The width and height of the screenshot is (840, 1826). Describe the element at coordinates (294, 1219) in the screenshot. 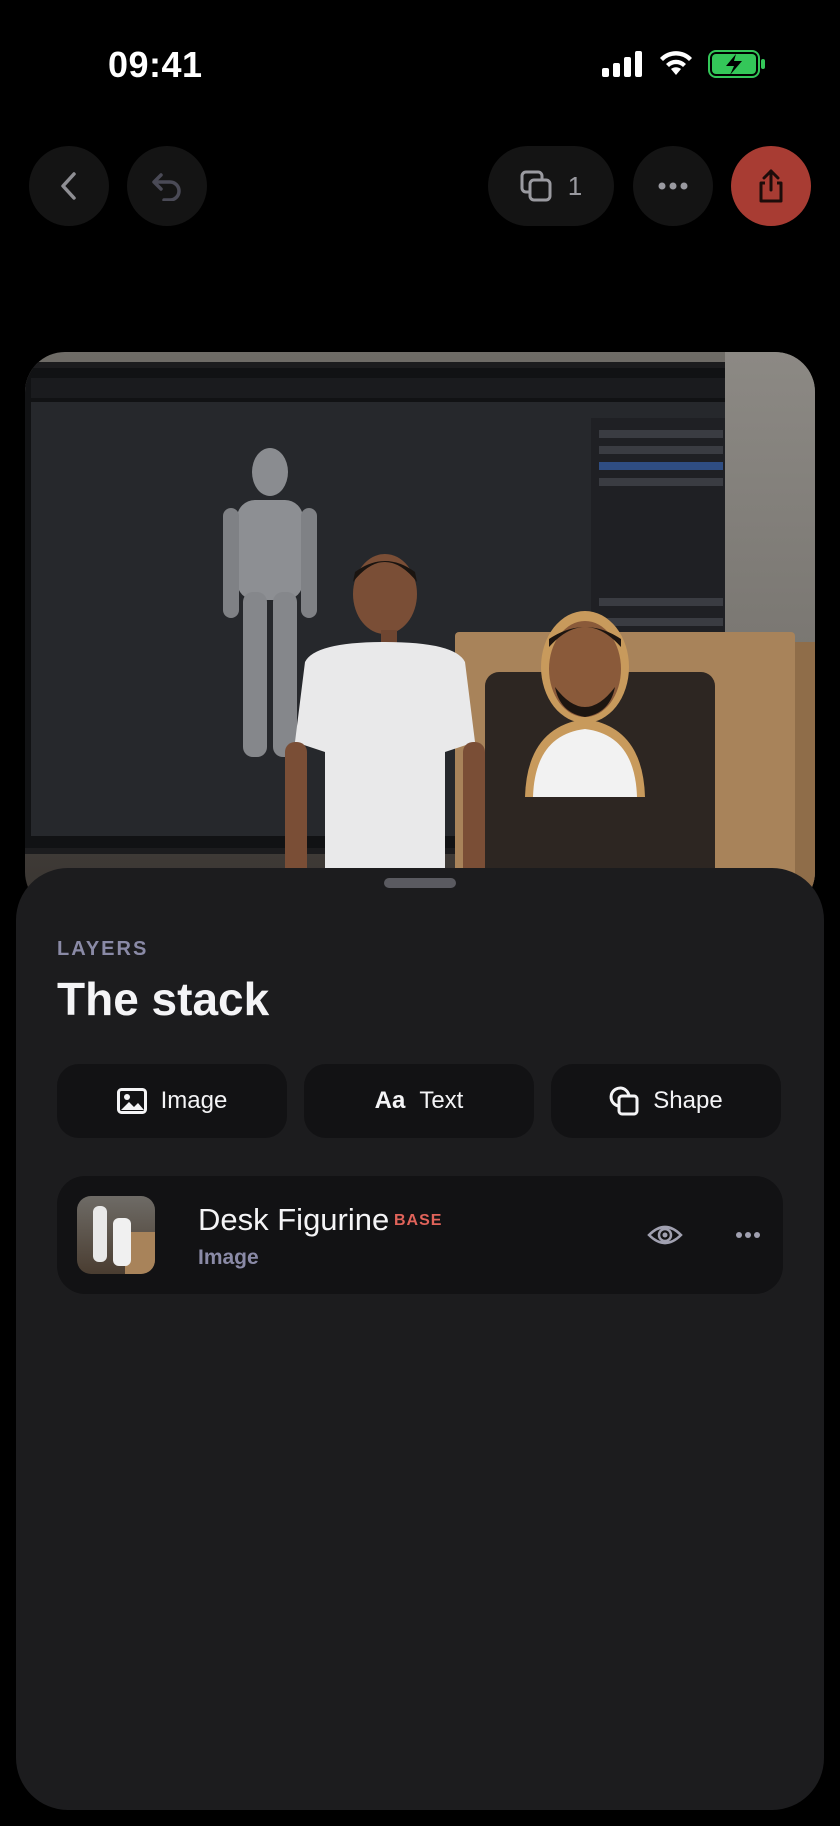

I see `layer-name: Desk Figurine` at that location.